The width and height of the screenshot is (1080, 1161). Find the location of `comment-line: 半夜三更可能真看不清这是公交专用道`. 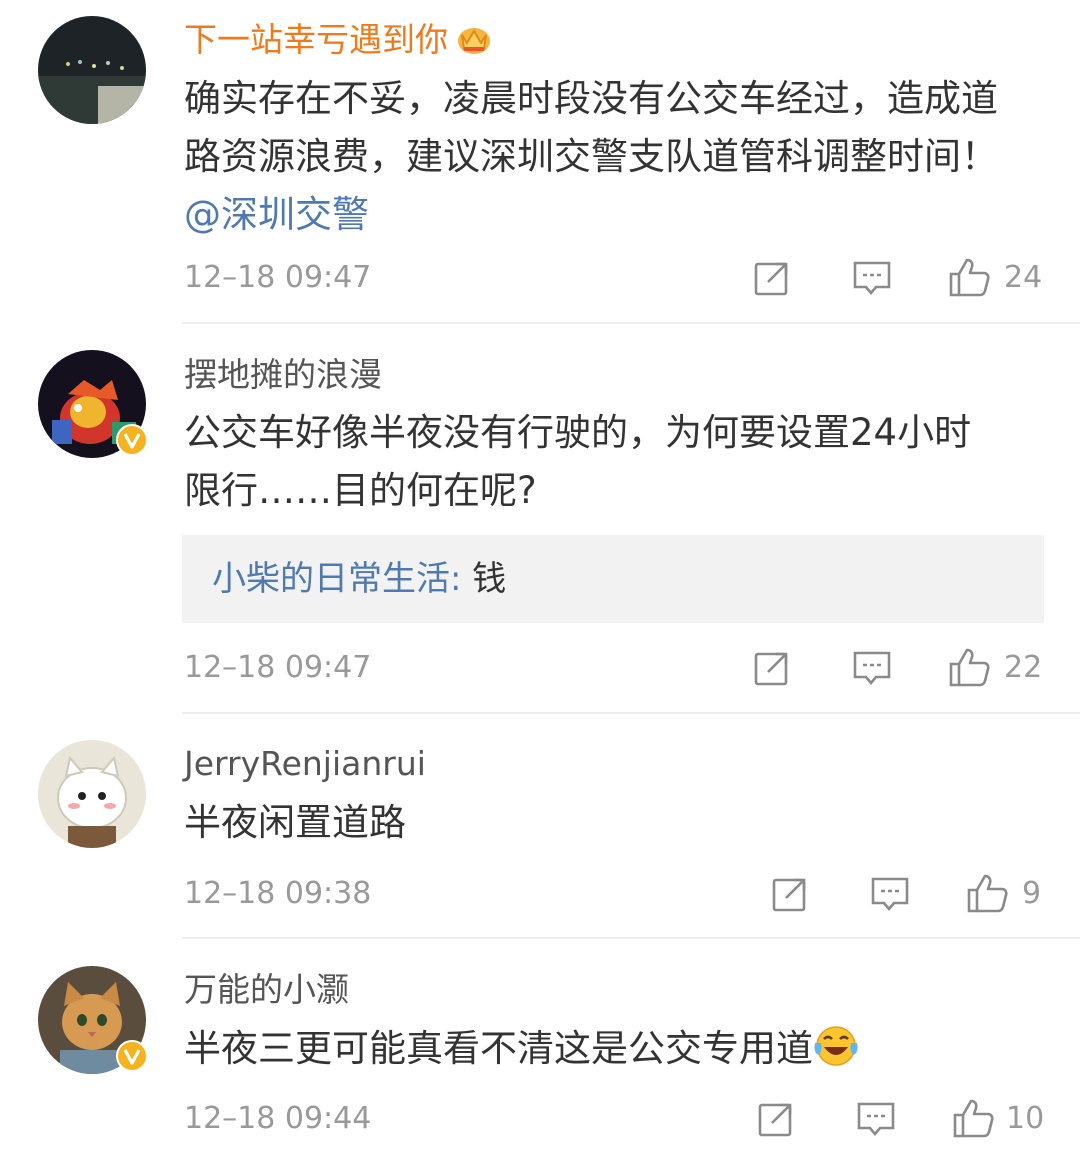

comment-line: 半夜三更可能真看不清这是公交专用道 is located at coordinates (619, 1052).